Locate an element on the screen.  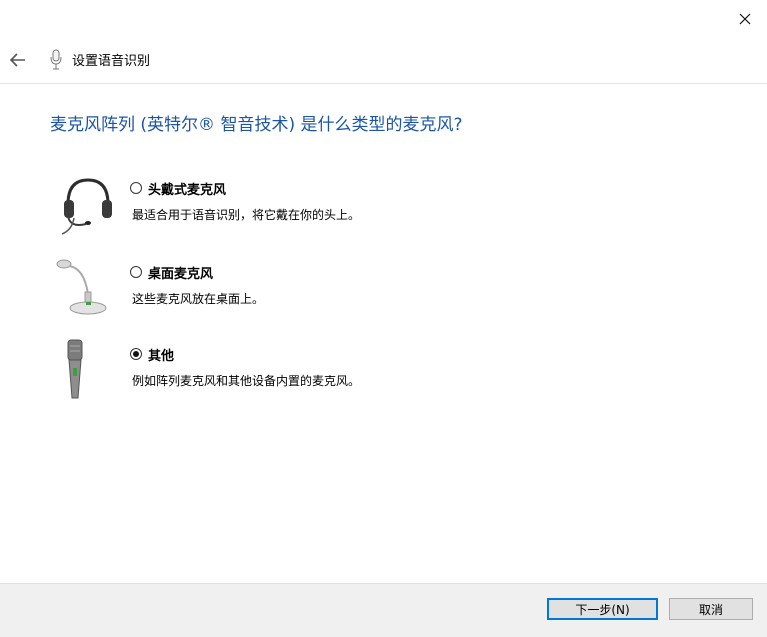
option-headset: 头戴式麦克风 最适合用于语音识别，将它戴在你的头上。 is located at coordinates (383, 212).